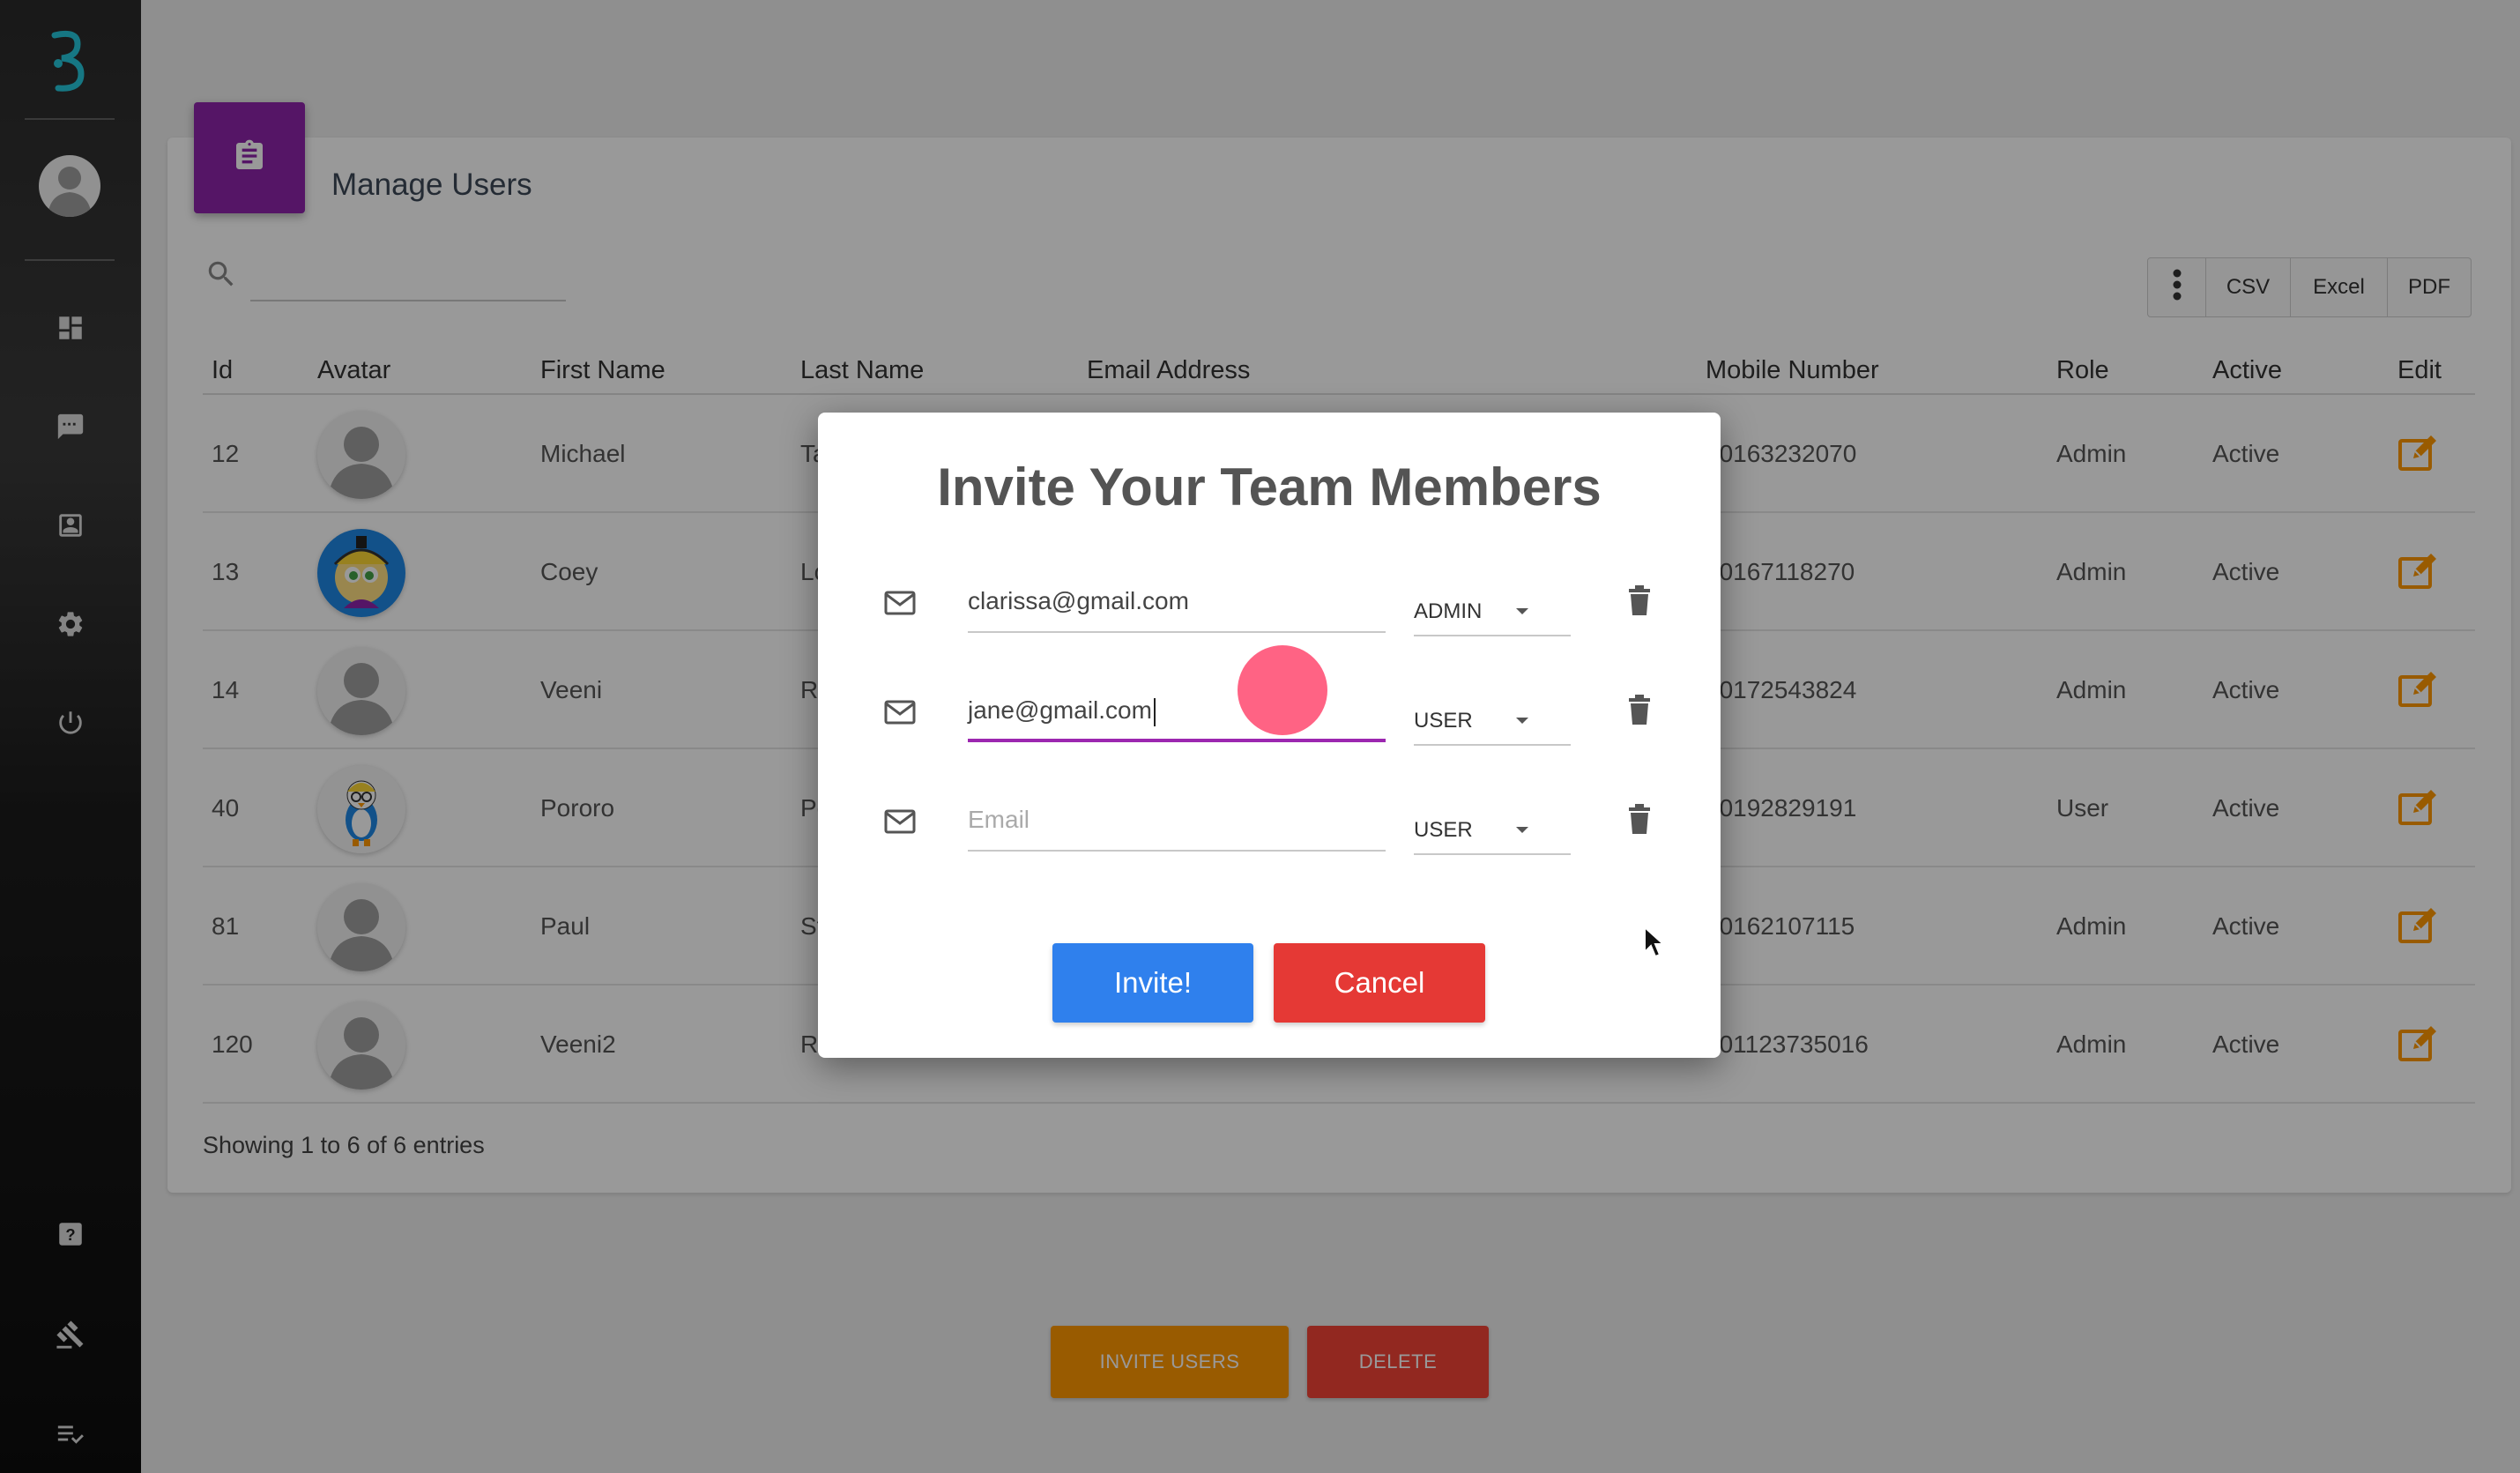 The height and width of the screenshot is (1473, 2520). I want to click on email-field: Email, so click(1177, 825).